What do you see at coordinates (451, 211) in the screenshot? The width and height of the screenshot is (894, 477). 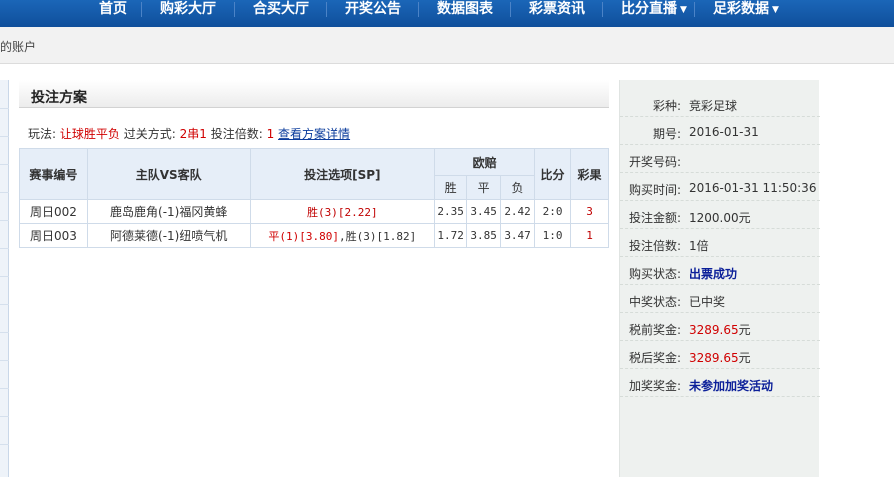 I see `cell-odds-win: 2.35` at bounding box center [451, 211].